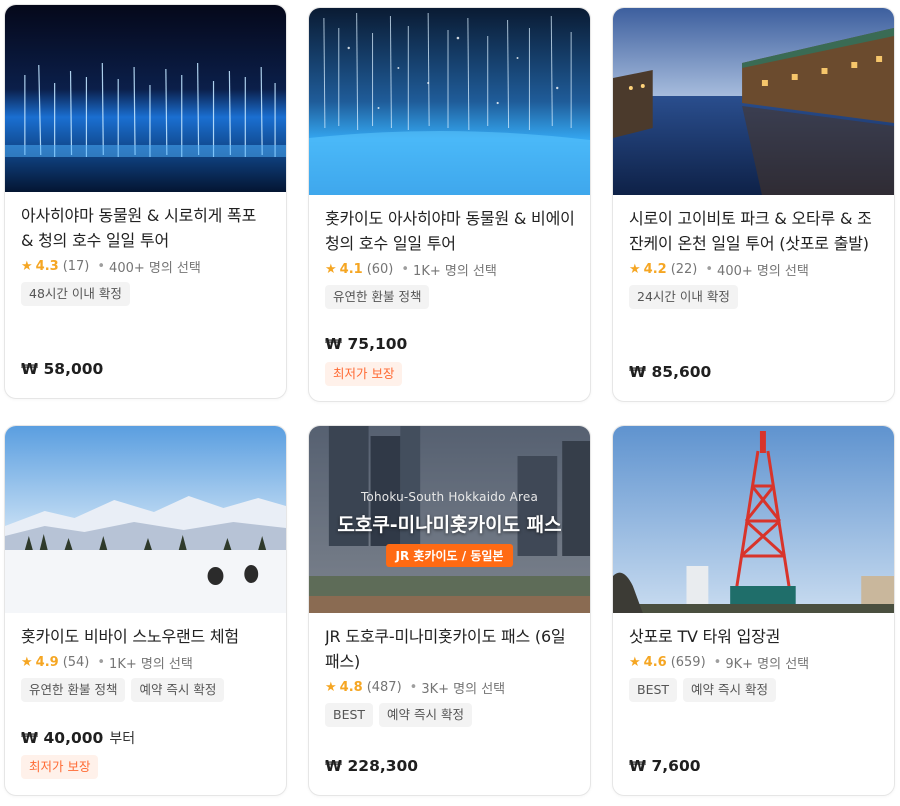 The image size is (900, 806). I want to click on price-value: ₩ 58,000, so click(62, 369).